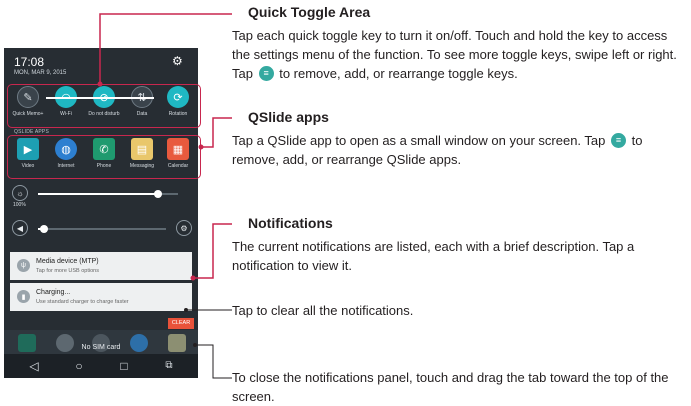 The height and width of the screenshot is (406, 691). I want to click on edit-qslide-icon, so click(618, 140).